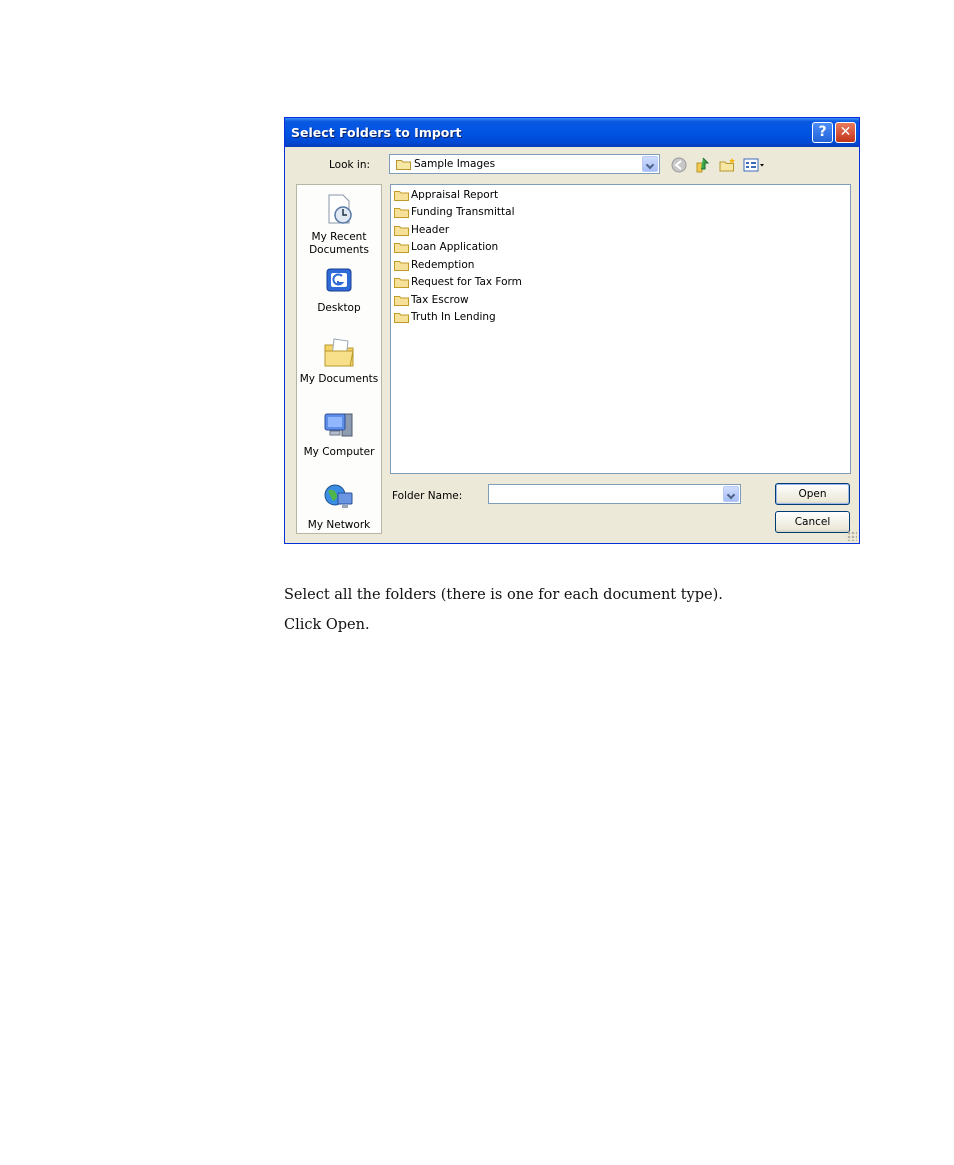 This screenshot has width=954, height=1165. What do you see at coordinates (339, 243) in the screenshot?
I see `place-label: My Recent Documents` at bounding box center [339, 243].